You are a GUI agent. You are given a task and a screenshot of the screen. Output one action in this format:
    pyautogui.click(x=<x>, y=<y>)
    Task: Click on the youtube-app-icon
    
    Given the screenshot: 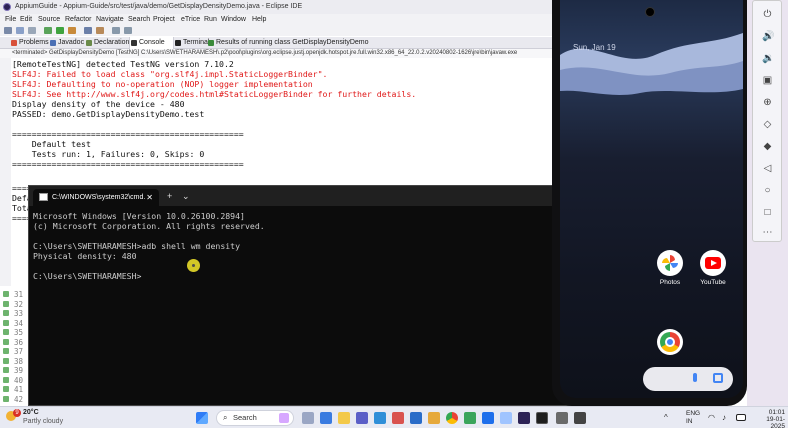 What is the action you would take?
    pyautogui.click(x=713, y=263)
    